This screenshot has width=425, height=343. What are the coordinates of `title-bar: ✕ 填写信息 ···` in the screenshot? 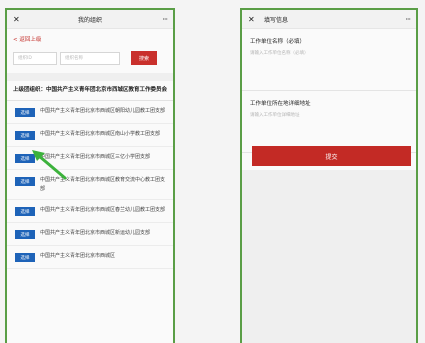 It's located at (329, 19).